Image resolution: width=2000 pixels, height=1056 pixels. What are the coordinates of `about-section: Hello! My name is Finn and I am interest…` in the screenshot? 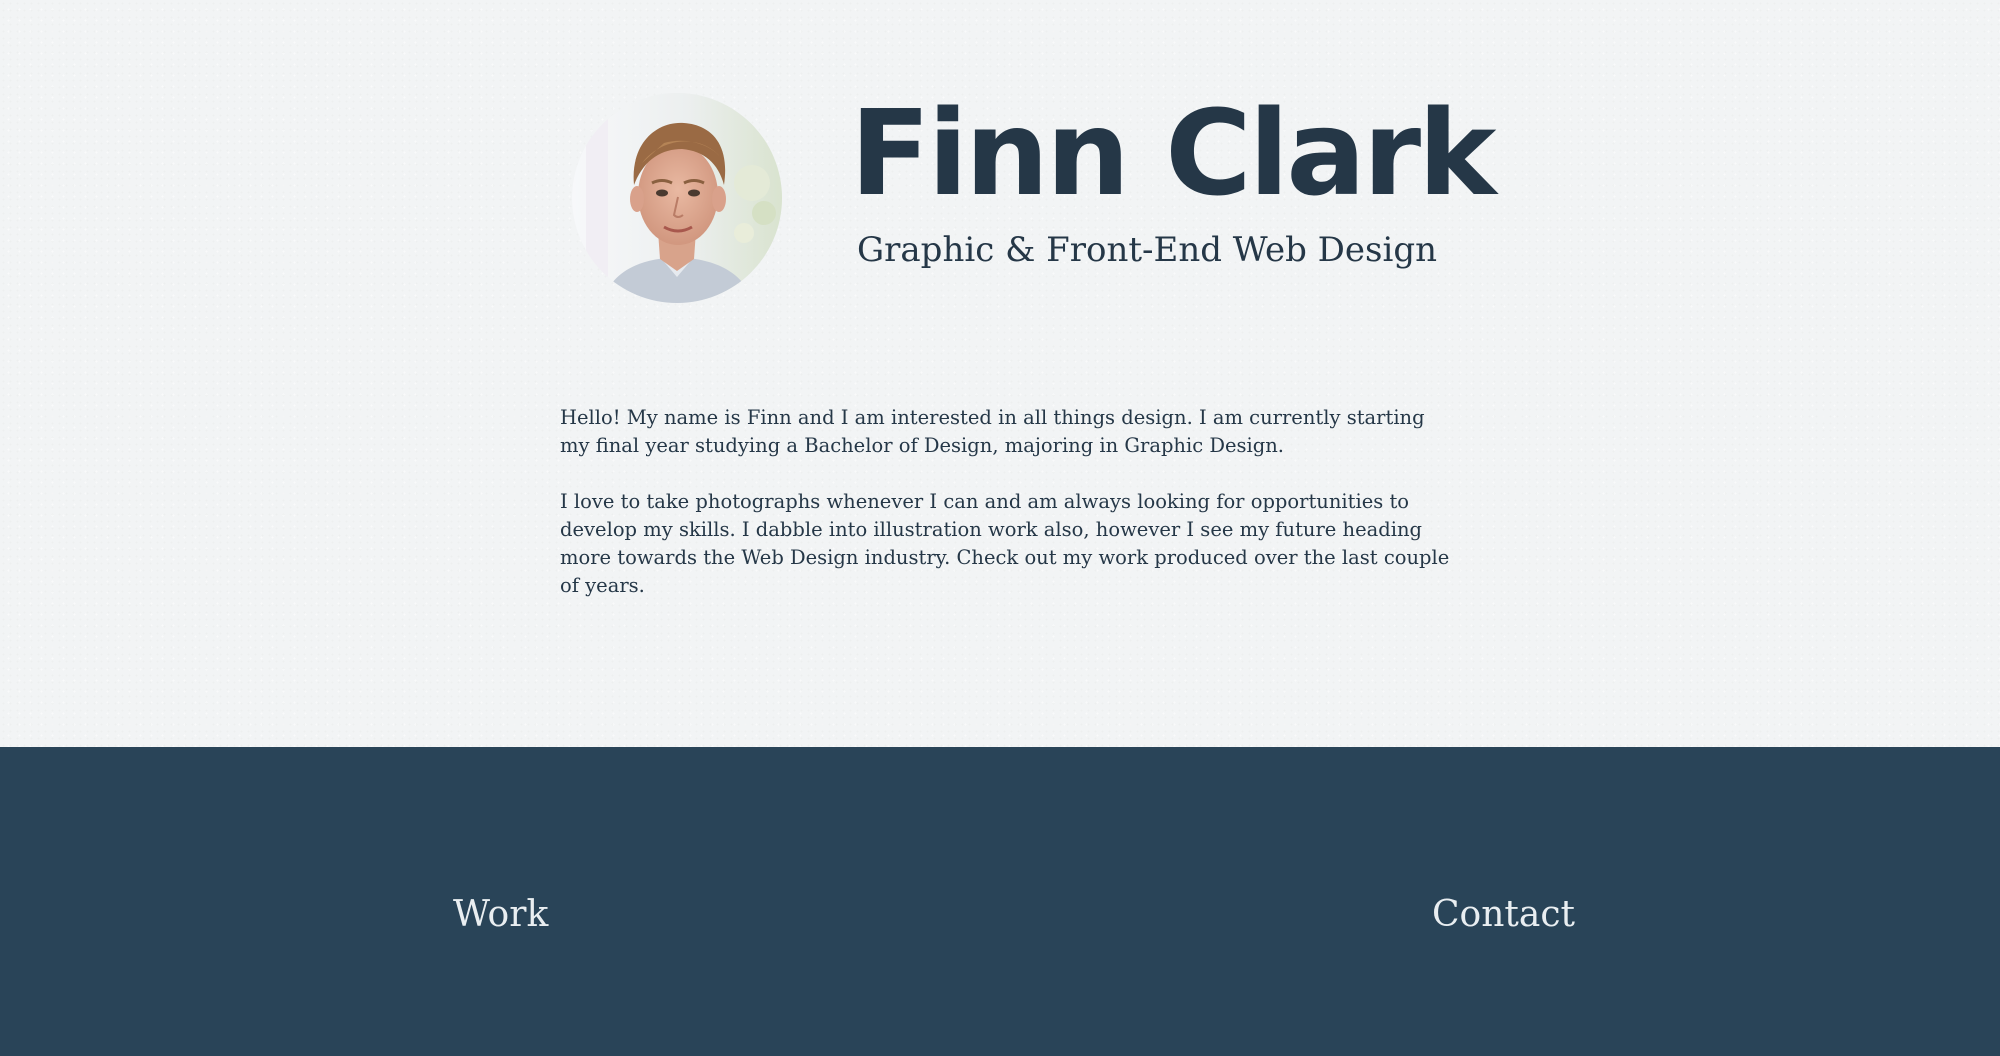 It's located at (1010, 516).